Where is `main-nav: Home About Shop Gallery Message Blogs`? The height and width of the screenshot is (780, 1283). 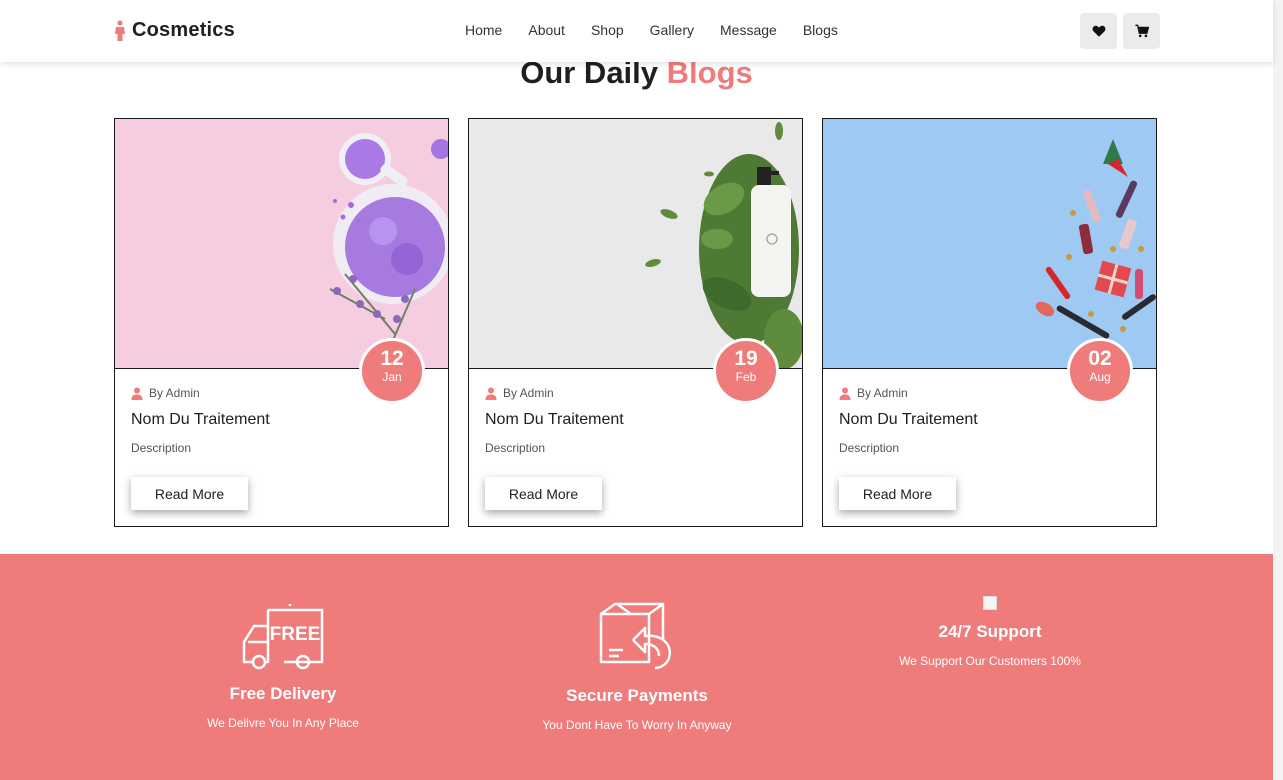 main-nav: Home About Shop Gallery Message Blogs is located at coordinates (651, 30).